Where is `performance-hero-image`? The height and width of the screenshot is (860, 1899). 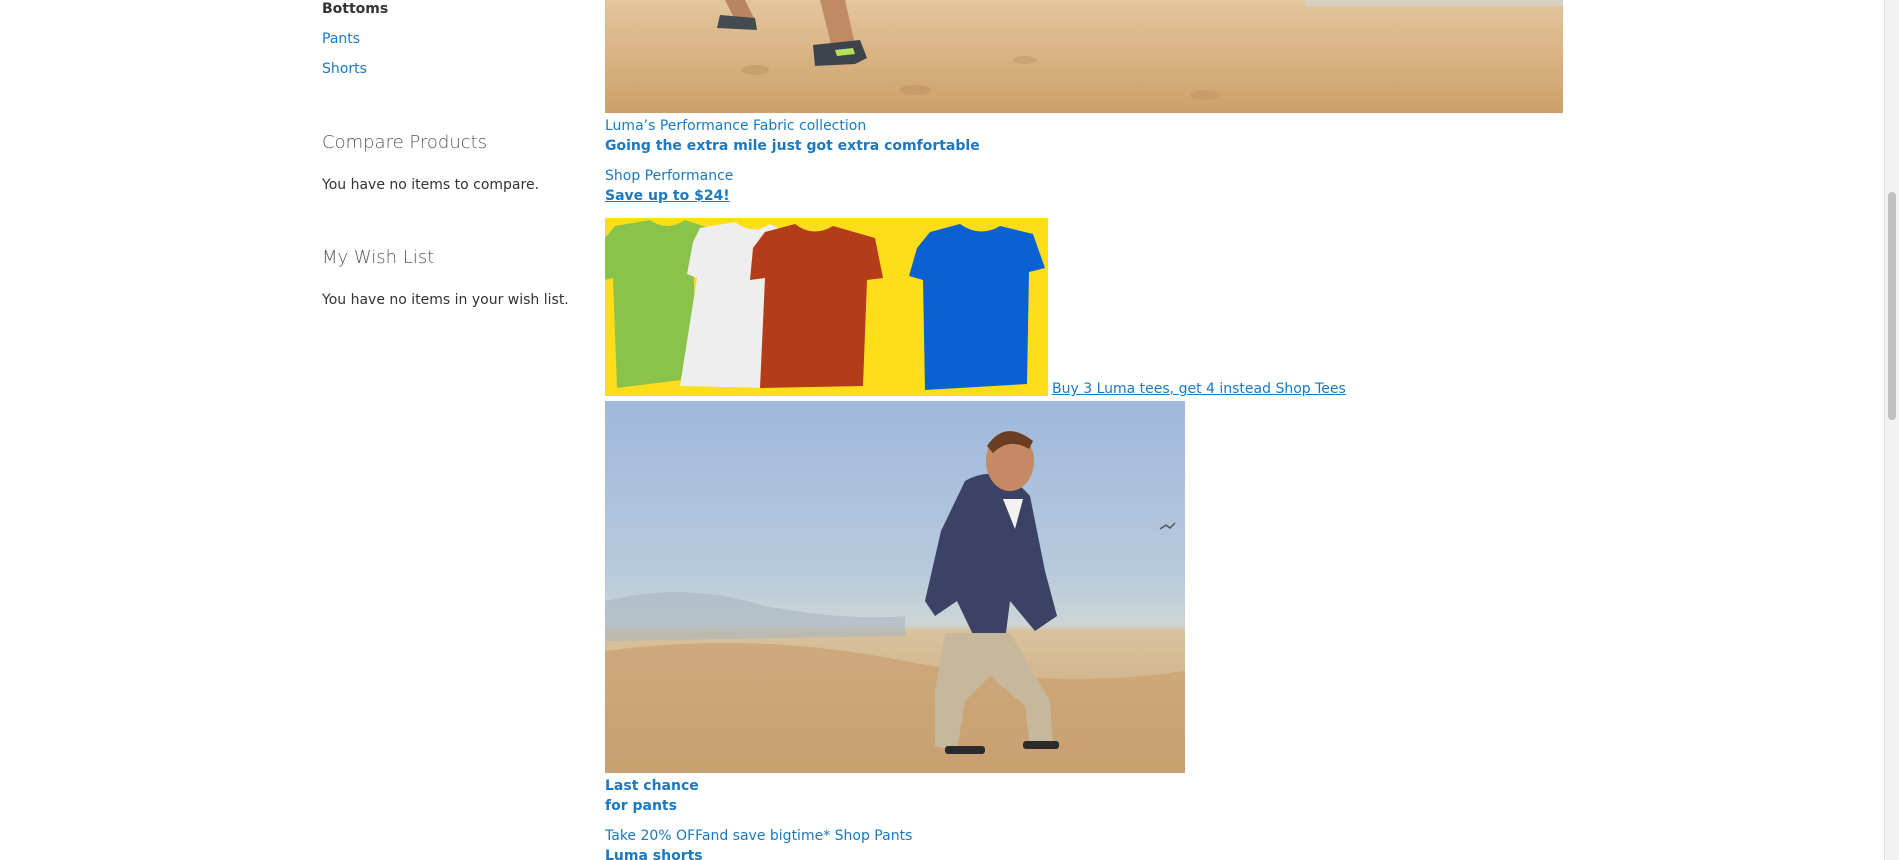 performance-hero-image is located at coordinates (1084, 56).